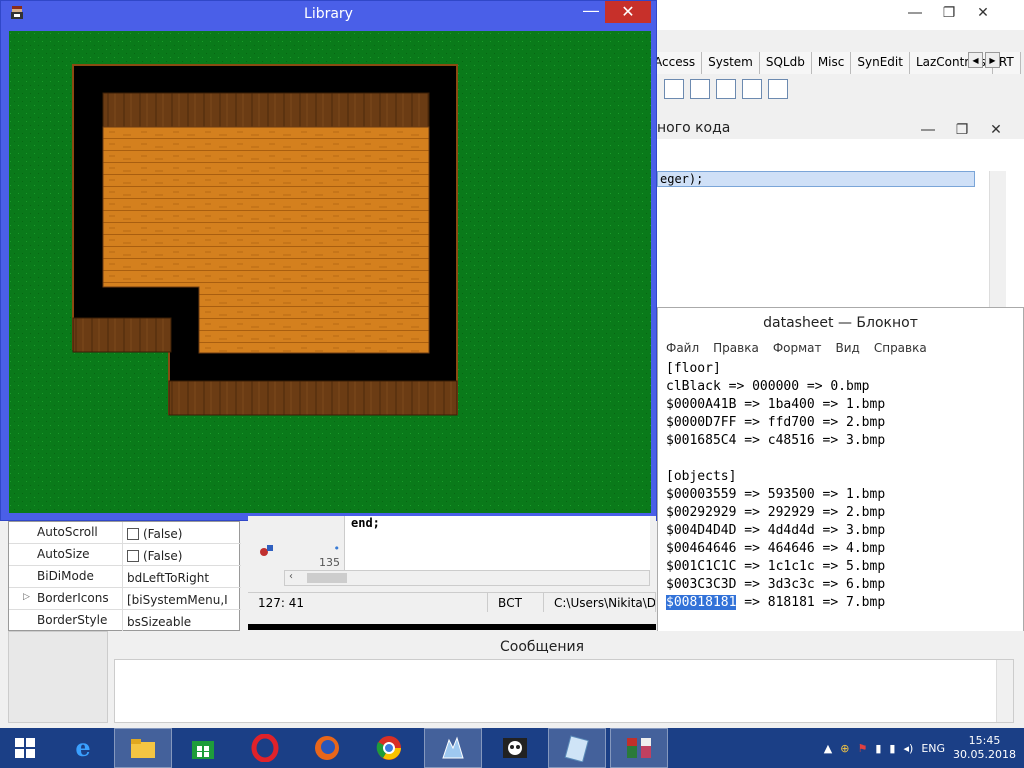 The image size is (1024, 768). I want to click on taskbar-chrome, so click(389, 748).